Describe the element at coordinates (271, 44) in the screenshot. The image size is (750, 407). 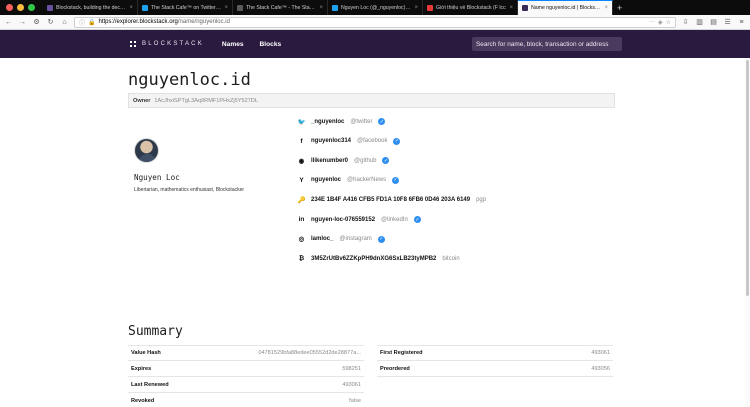
I see `nav-blocks: Blocks` at that location.